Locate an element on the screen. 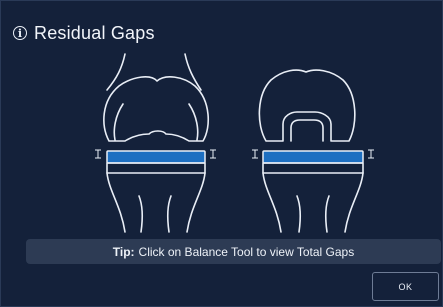 This screenshot has height=307, width=443. left-tibia is located at coordinates (116, 202).